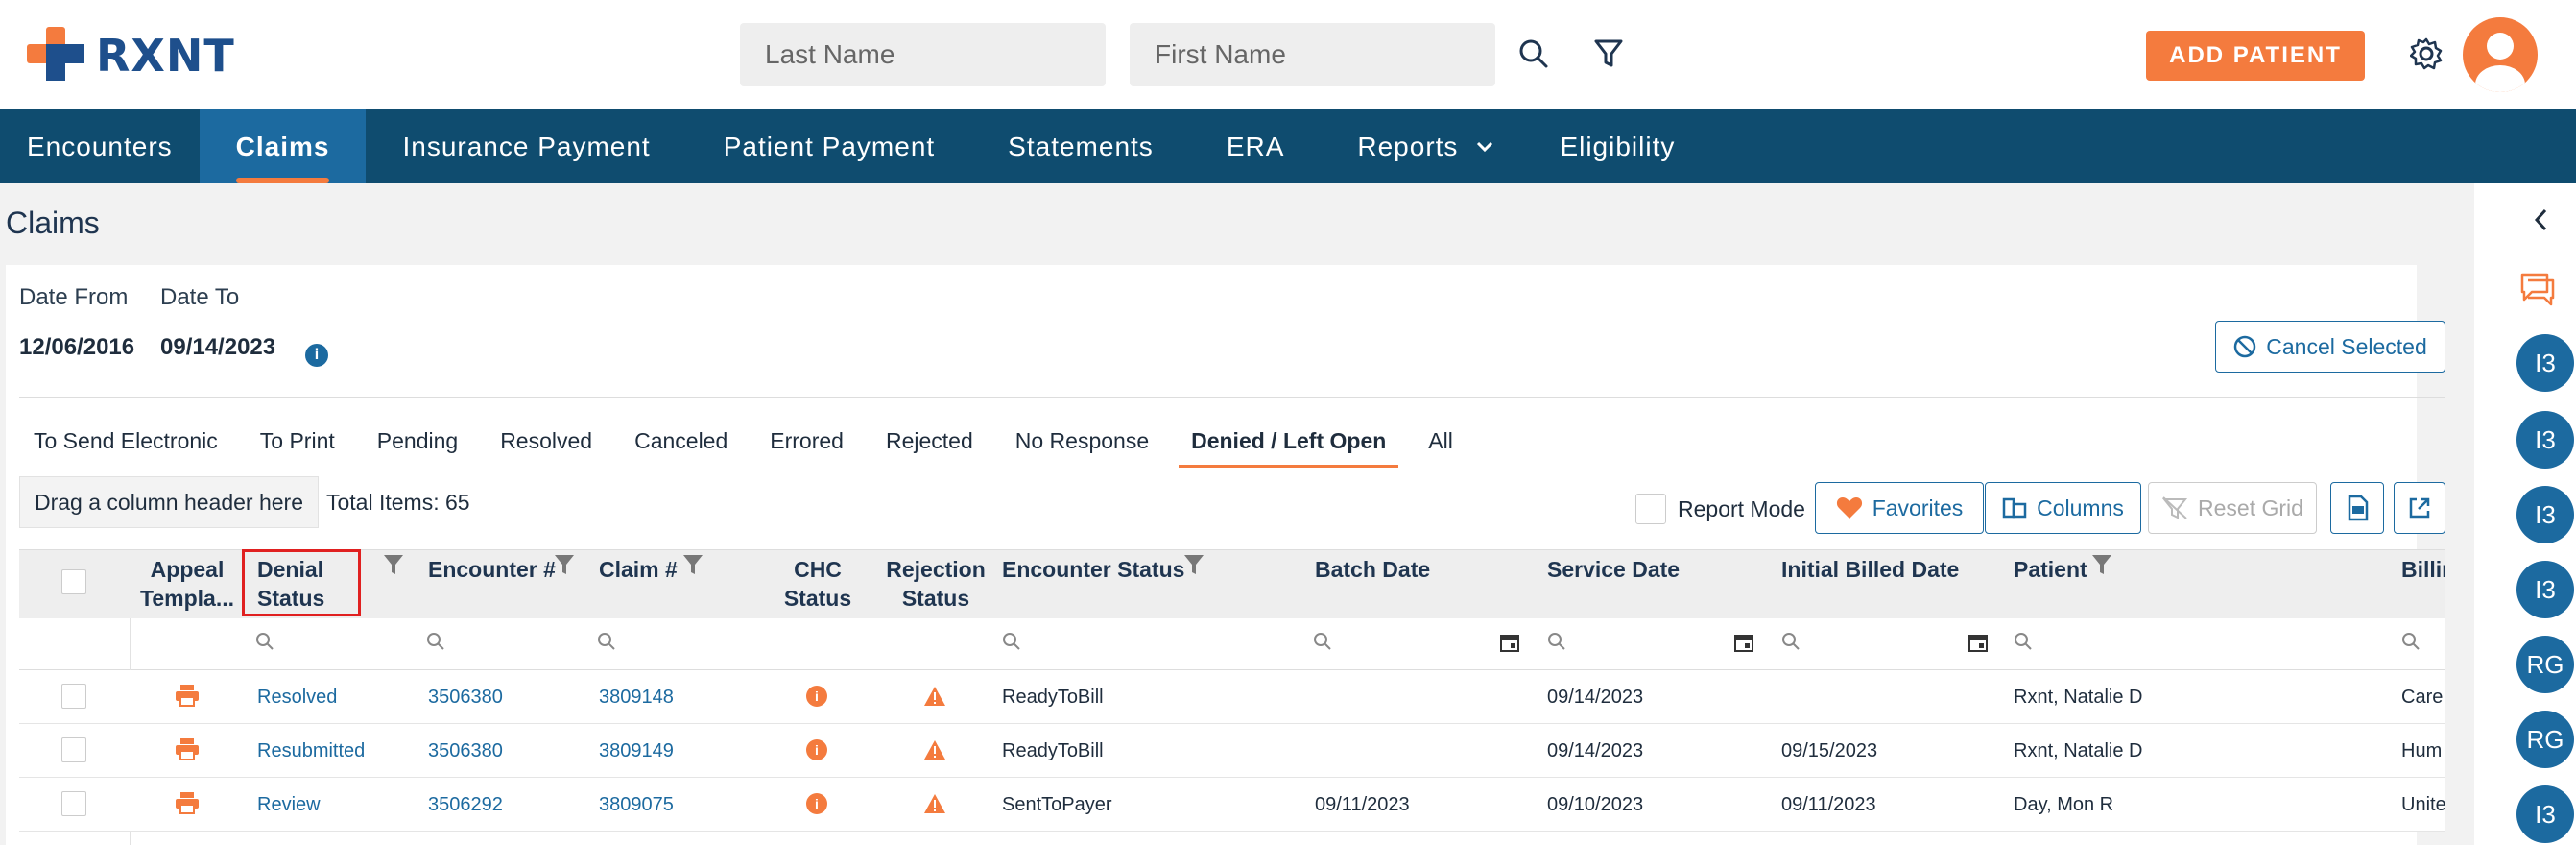 The height and width of the screenshot is (845, 2576). Describe the element at coordinates (465, 805) in the screenshot. I see `encounter-cell: 3506292` at that location.